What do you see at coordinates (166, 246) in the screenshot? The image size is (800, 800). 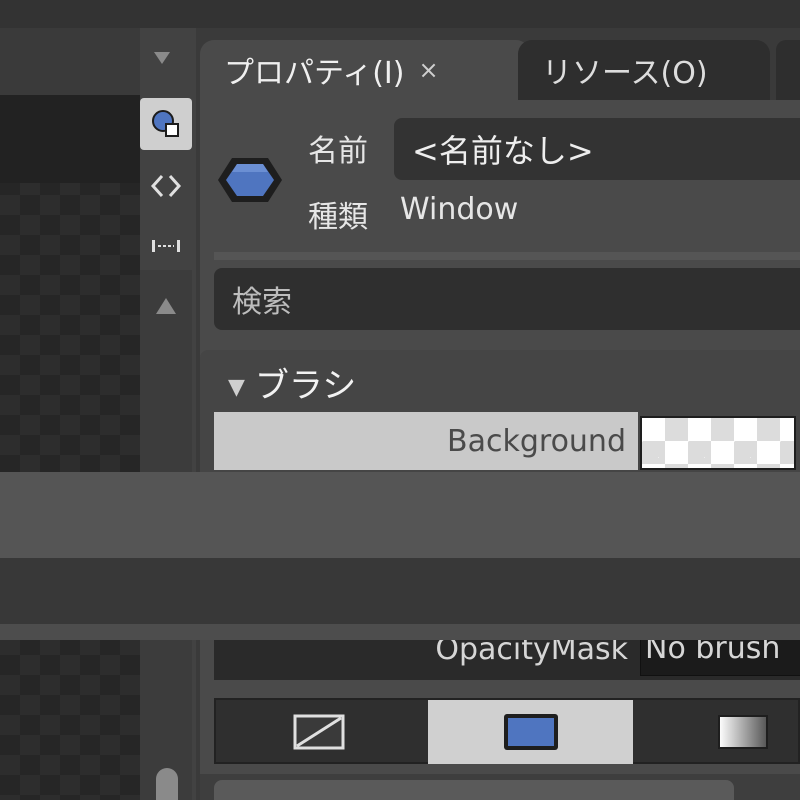 I see `fit-icon` at bounding box center [166, 246].